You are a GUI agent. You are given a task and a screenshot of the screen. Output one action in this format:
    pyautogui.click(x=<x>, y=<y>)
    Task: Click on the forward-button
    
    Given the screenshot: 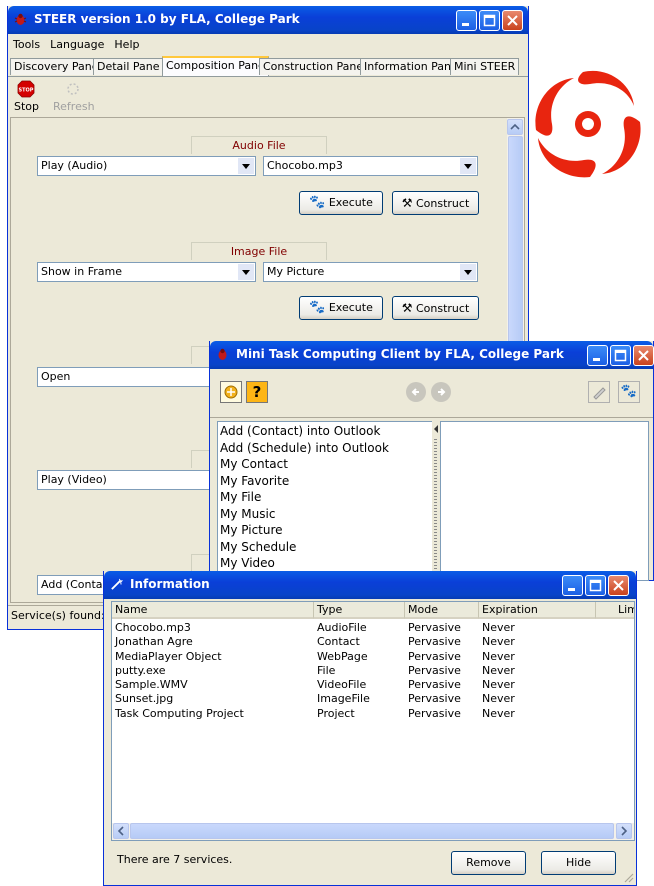 What is the action you would take?
    pyautogui.click(x=441, y=392)
    